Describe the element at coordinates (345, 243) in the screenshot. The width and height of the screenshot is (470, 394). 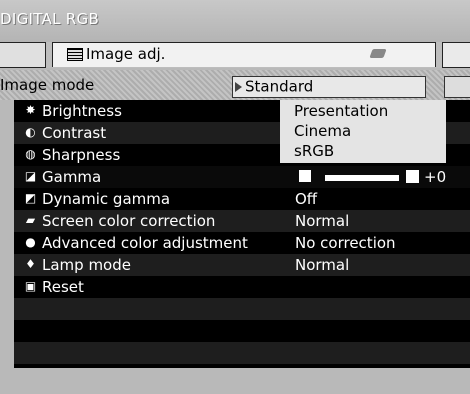
I see `menu-value: No correction` at that location.